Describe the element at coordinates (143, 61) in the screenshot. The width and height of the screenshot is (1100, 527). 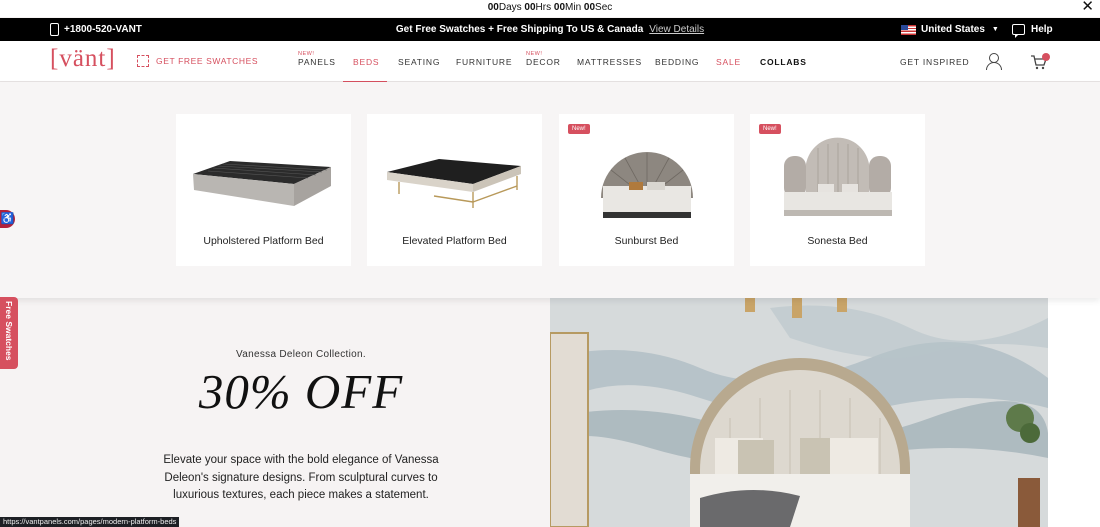
I see `swatch-icon` at that location.